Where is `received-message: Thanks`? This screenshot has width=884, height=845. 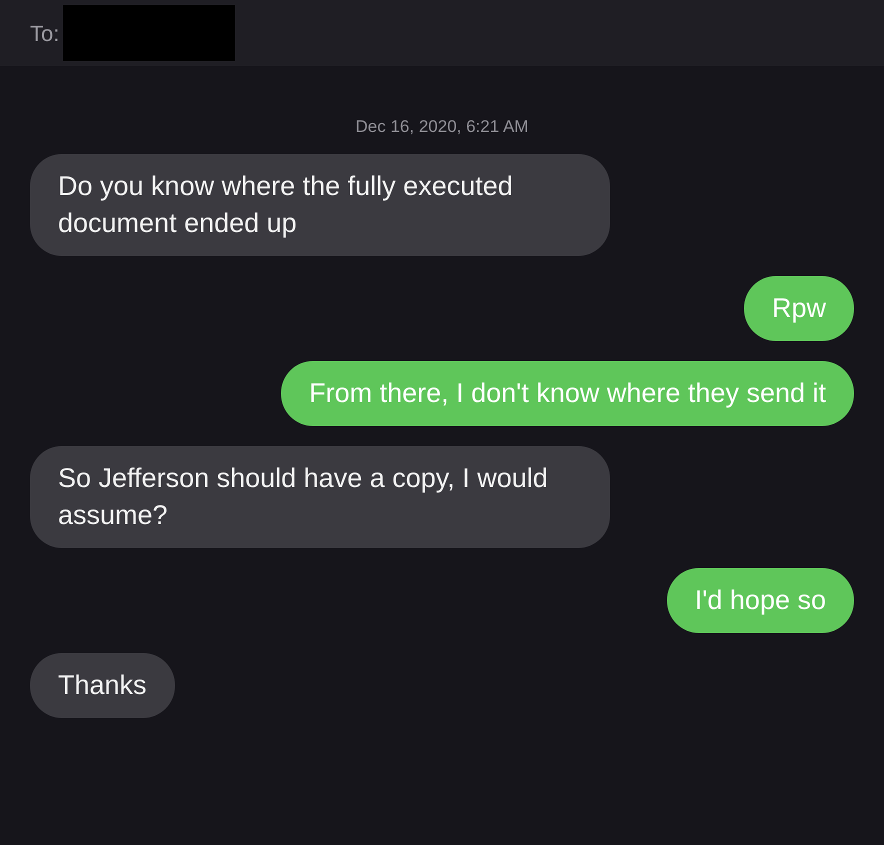
received-message: Thanks is located at coordinates (102, 685).